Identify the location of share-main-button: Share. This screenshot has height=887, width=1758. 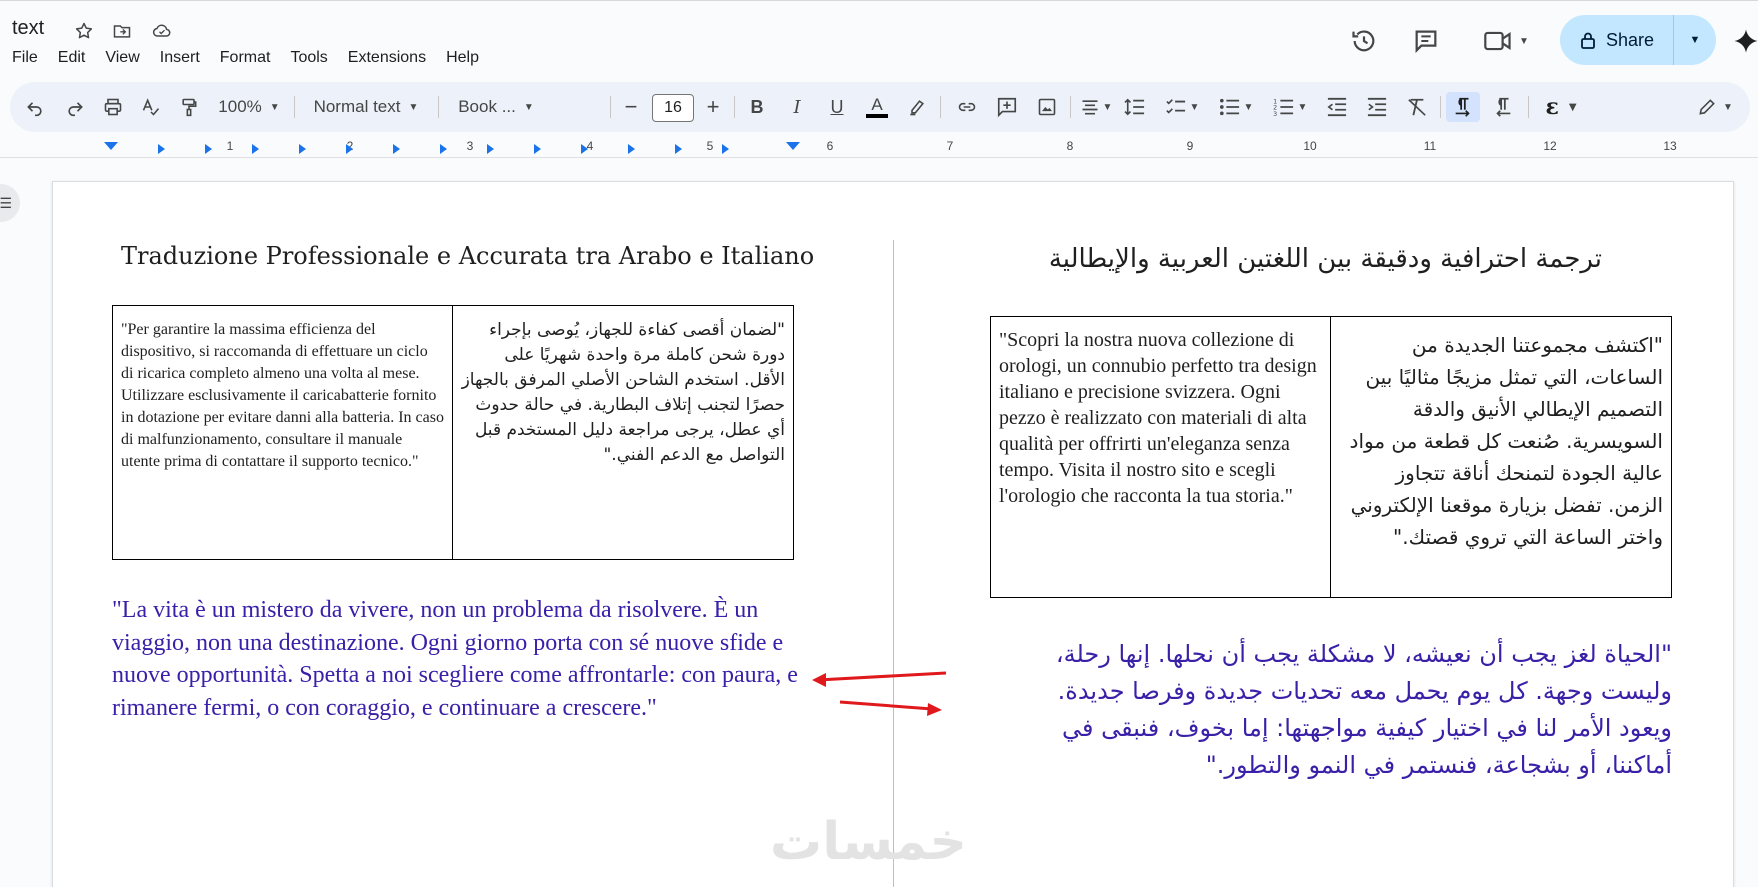
(1617, 40).